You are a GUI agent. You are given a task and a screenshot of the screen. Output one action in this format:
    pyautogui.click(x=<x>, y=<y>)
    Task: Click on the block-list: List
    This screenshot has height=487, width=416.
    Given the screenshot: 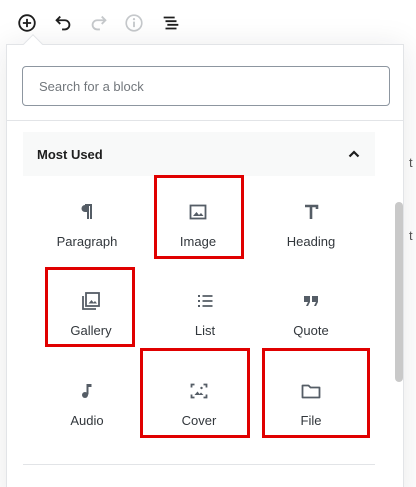 What is the action you would take?
    pyautogui.click(x=205, y=315)
    